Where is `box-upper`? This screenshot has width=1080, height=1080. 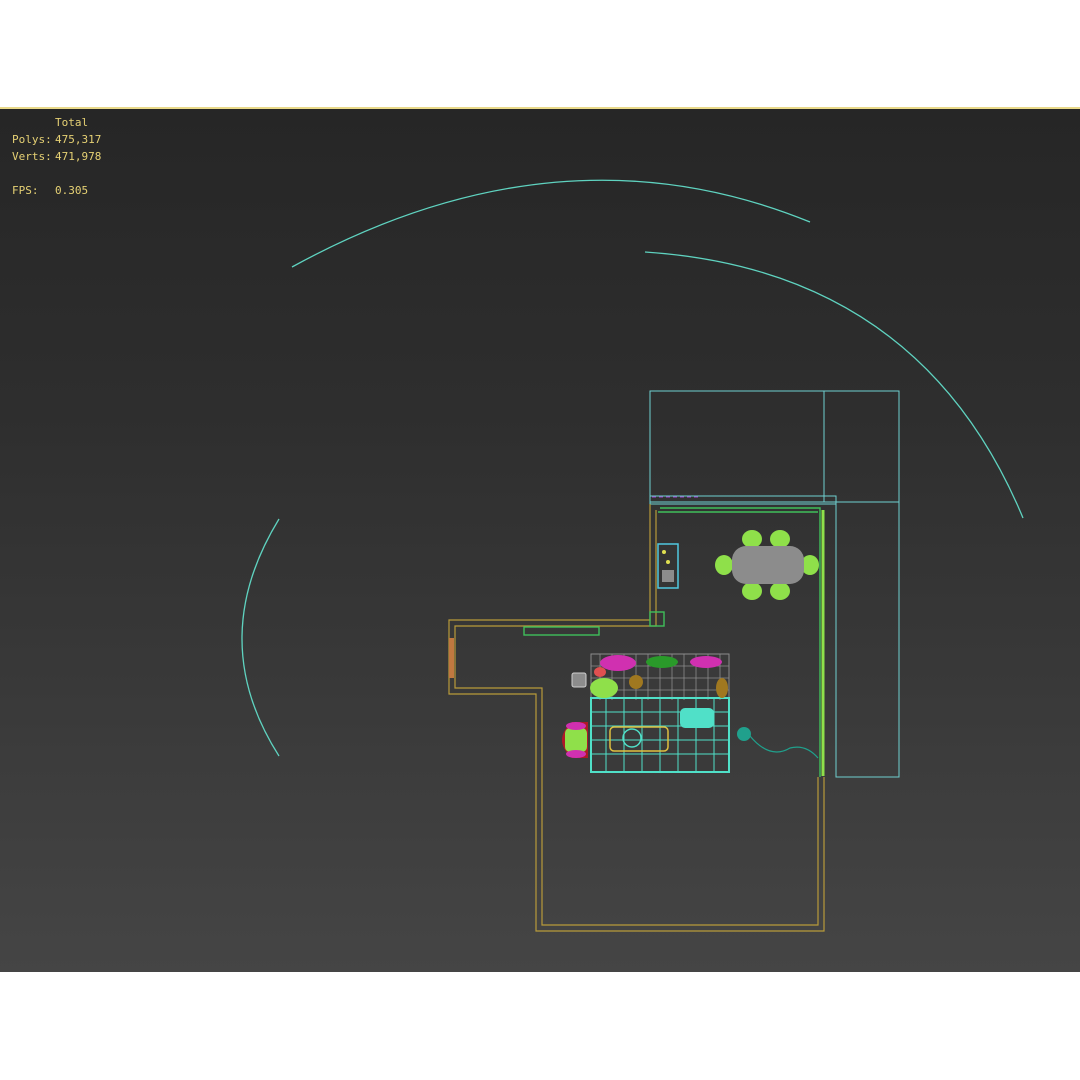
box-upper is located at coordinates (774, 446).